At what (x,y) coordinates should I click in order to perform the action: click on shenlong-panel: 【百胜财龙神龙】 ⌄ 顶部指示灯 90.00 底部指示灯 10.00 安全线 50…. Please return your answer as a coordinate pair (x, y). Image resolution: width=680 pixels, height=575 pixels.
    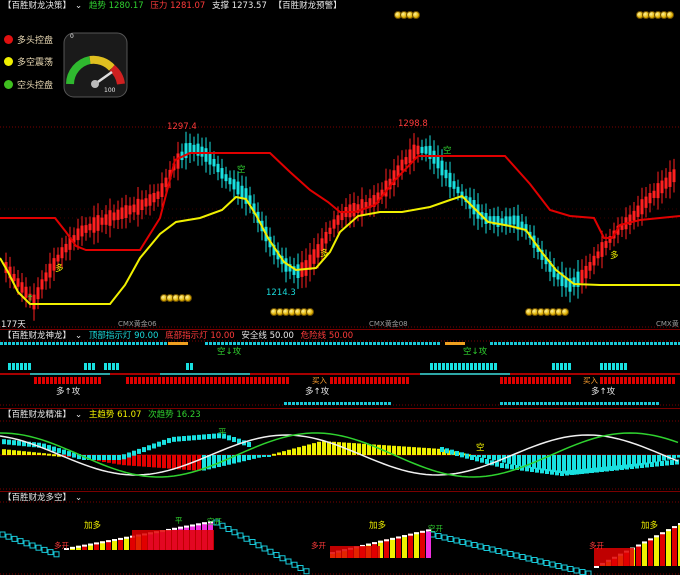
    Looking at the image, I should click on (340, 369).